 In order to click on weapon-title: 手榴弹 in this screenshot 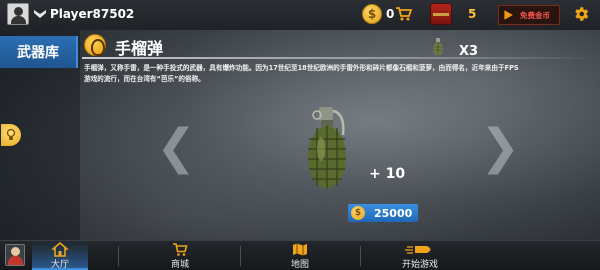, I will do `click(139, 48)`.